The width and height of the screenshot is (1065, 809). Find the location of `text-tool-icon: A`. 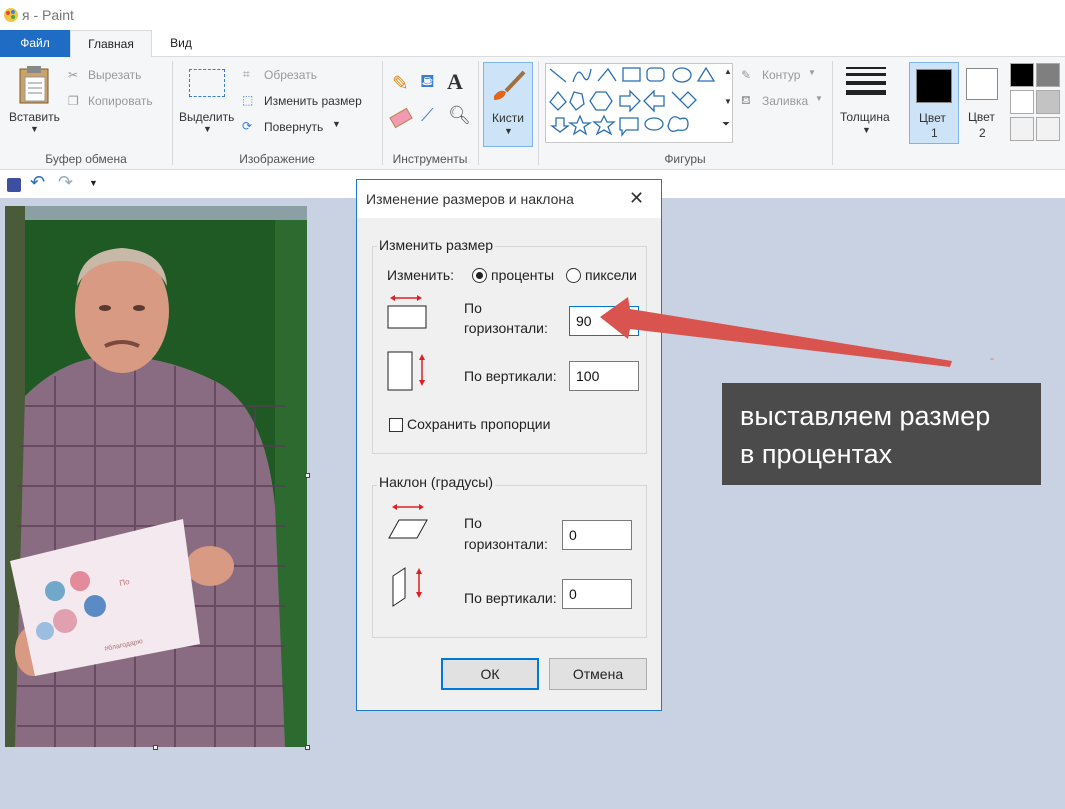

text-tool-icon: A is located at coordinates (455, 82).